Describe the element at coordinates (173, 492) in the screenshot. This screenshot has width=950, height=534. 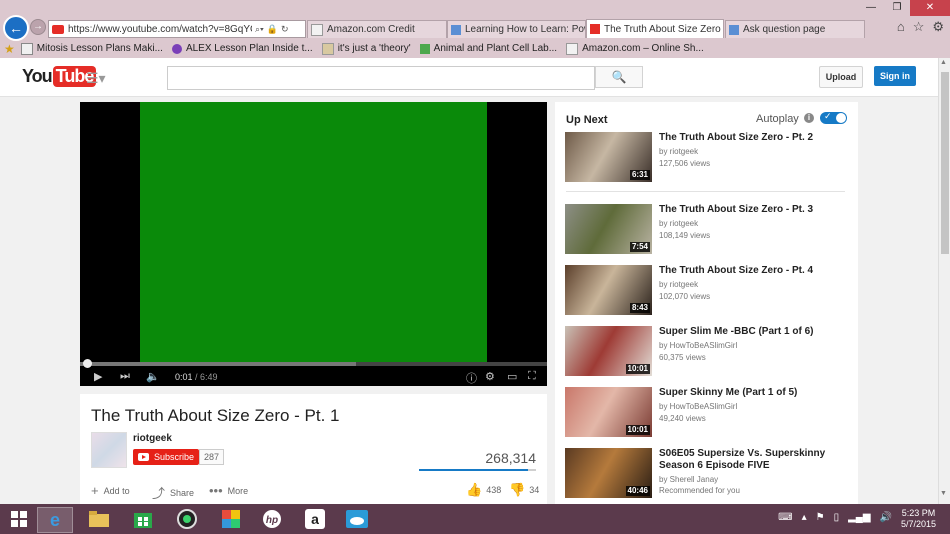
I see `share-button: ⤴ Share` at that location.